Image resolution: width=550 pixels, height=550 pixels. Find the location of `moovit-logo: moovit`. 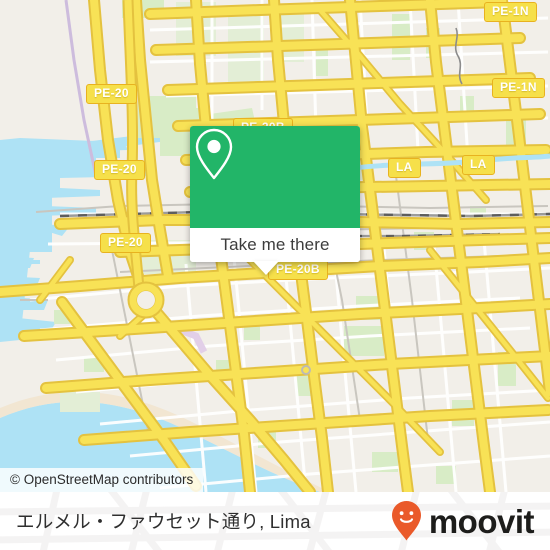

moovit-logo: moovit is located at coordinates (462, 521).